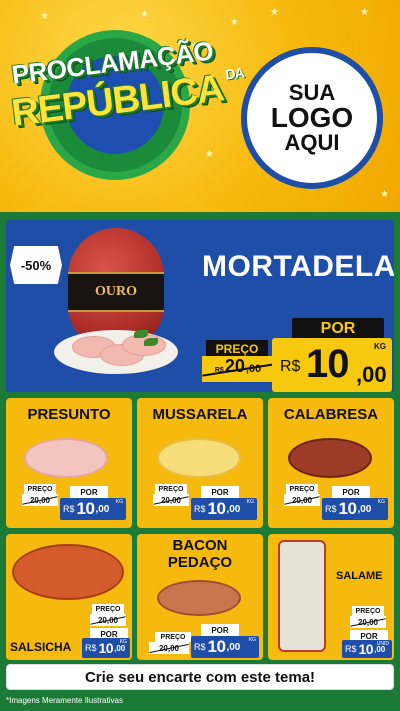 This screenshot has width=400, height=711. I want to click on product-name: PRESUNTO, so click(69, 414).